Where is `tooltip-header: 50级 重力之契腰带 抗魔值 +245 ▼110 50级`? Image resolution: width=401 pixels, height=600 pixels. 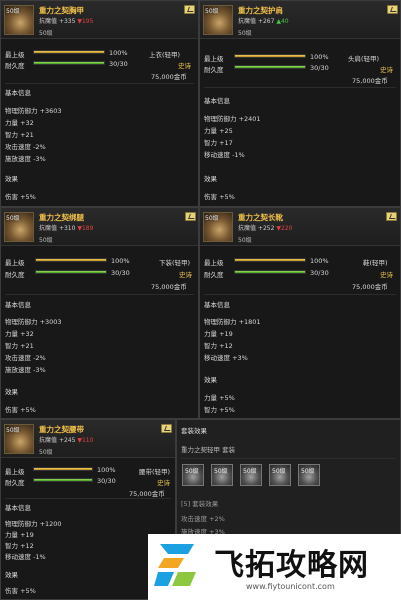 tooltip-header: 50级 重力之契腰带 抗魔值 +245 ▼110 50级 is located at coordinates (88, 439).